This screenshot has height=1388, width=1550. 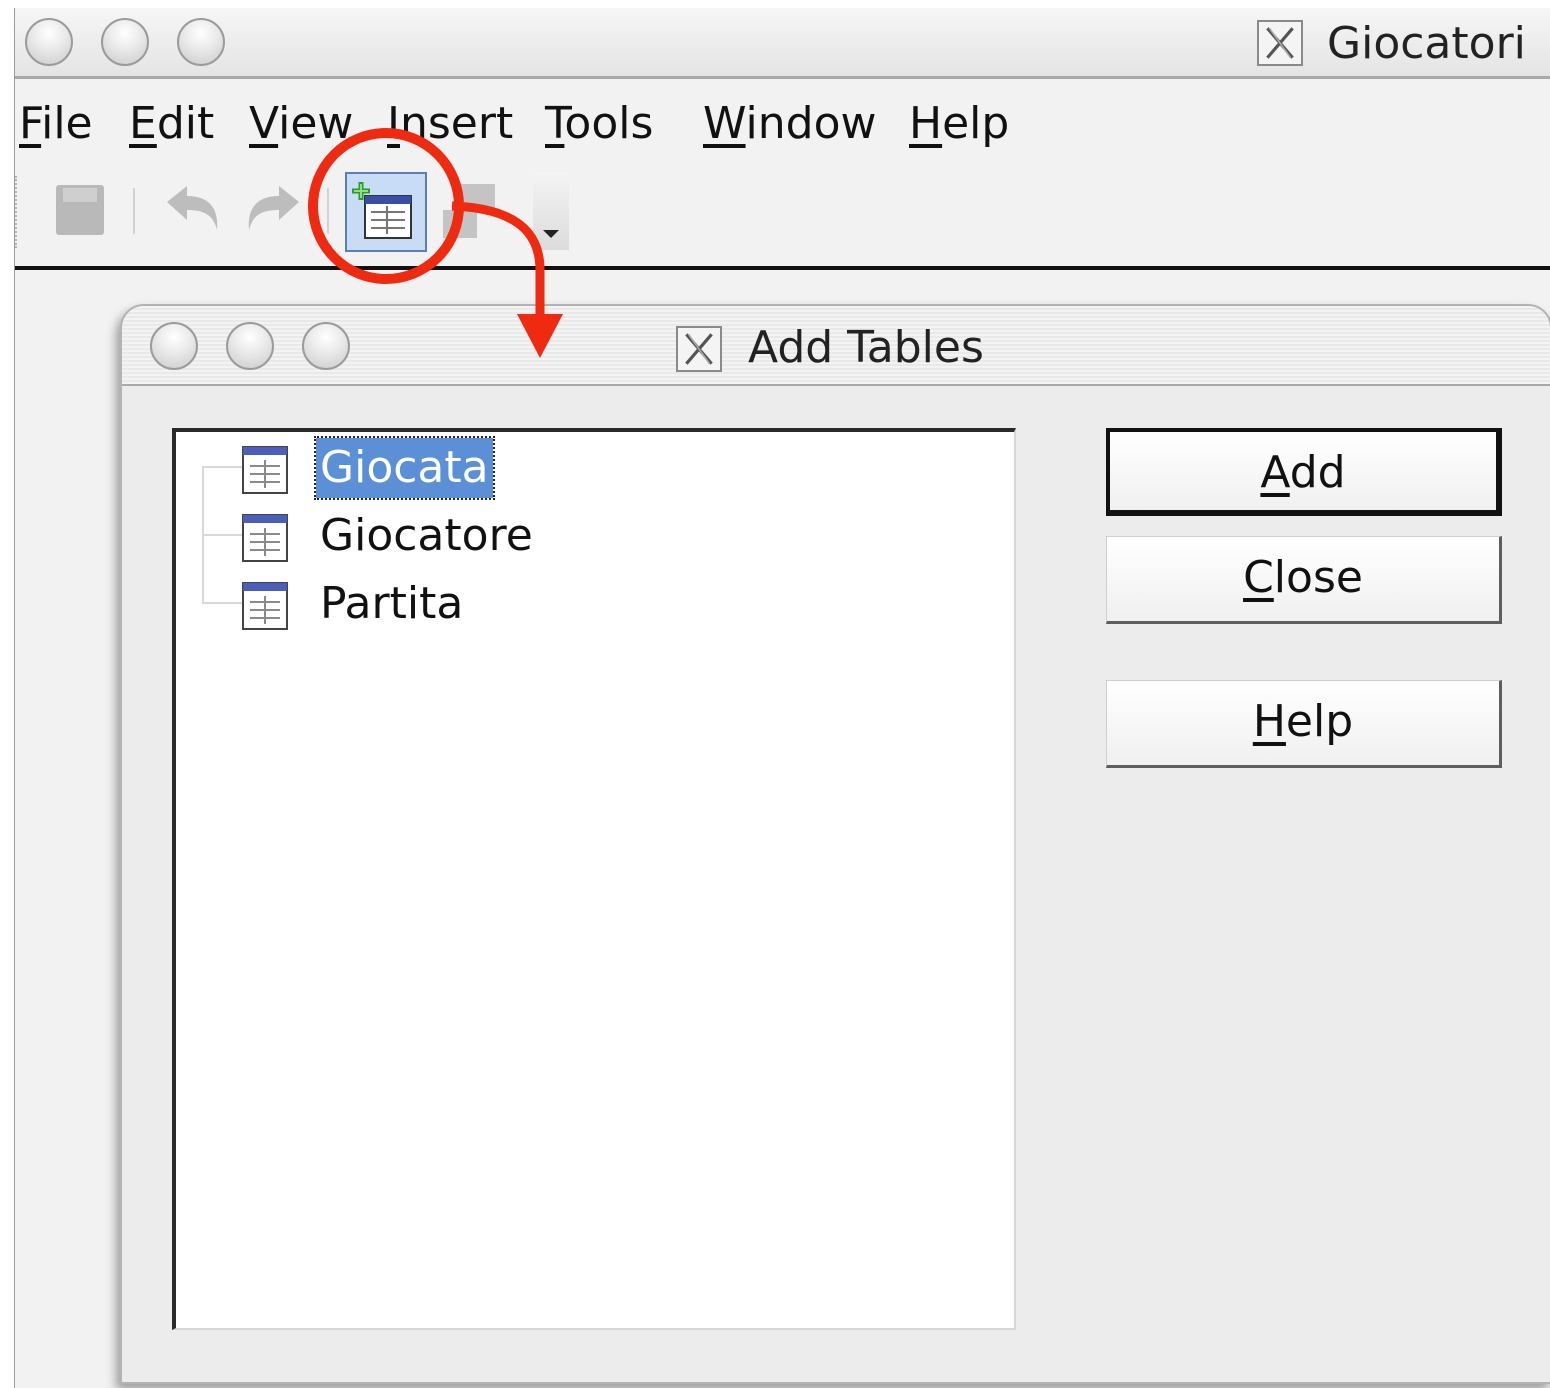 I want to click on toolbar-overflow-icon, so click(x=551, y=234).